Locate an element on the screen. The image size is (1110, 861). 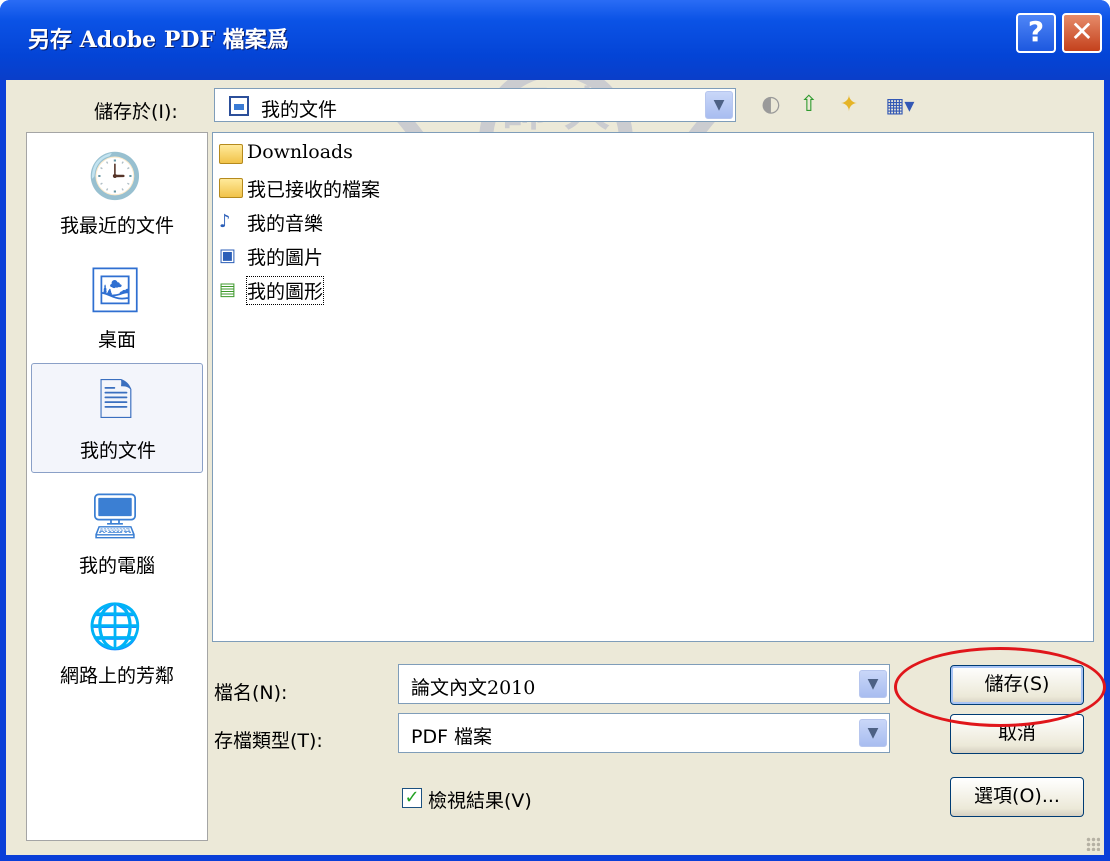
desktop-icon: 🖼 is located at coordinates (115, 290).